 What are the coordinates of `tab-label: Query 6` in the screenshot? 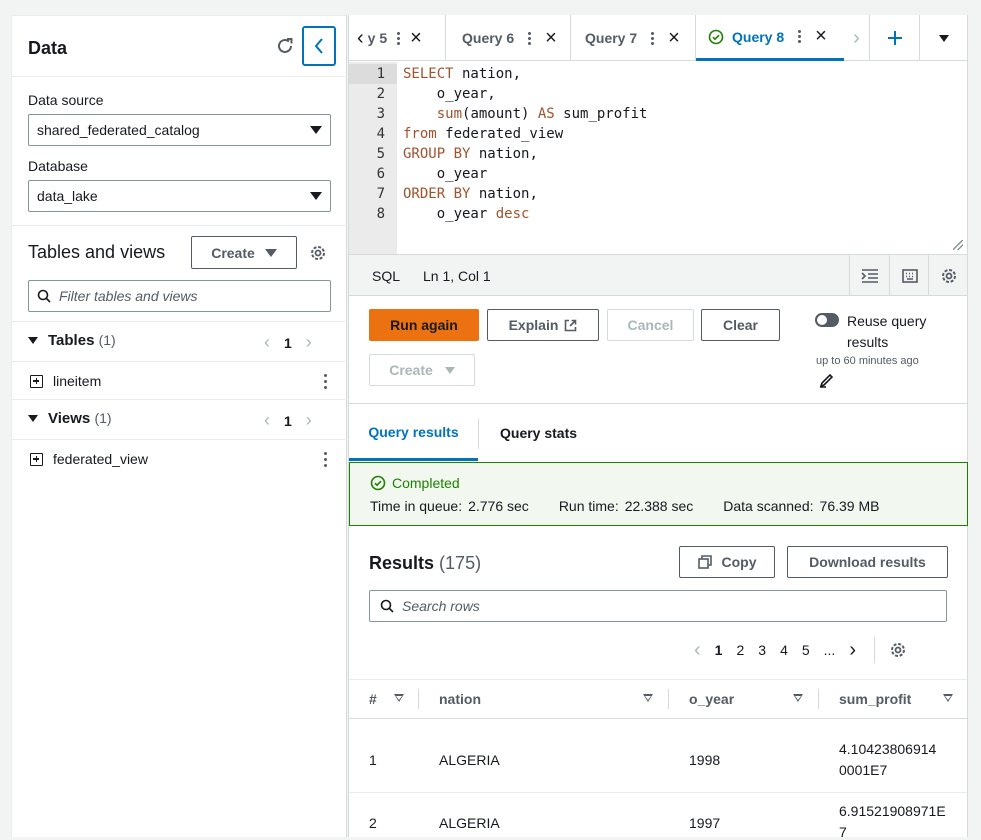 It's located at (488, 38).